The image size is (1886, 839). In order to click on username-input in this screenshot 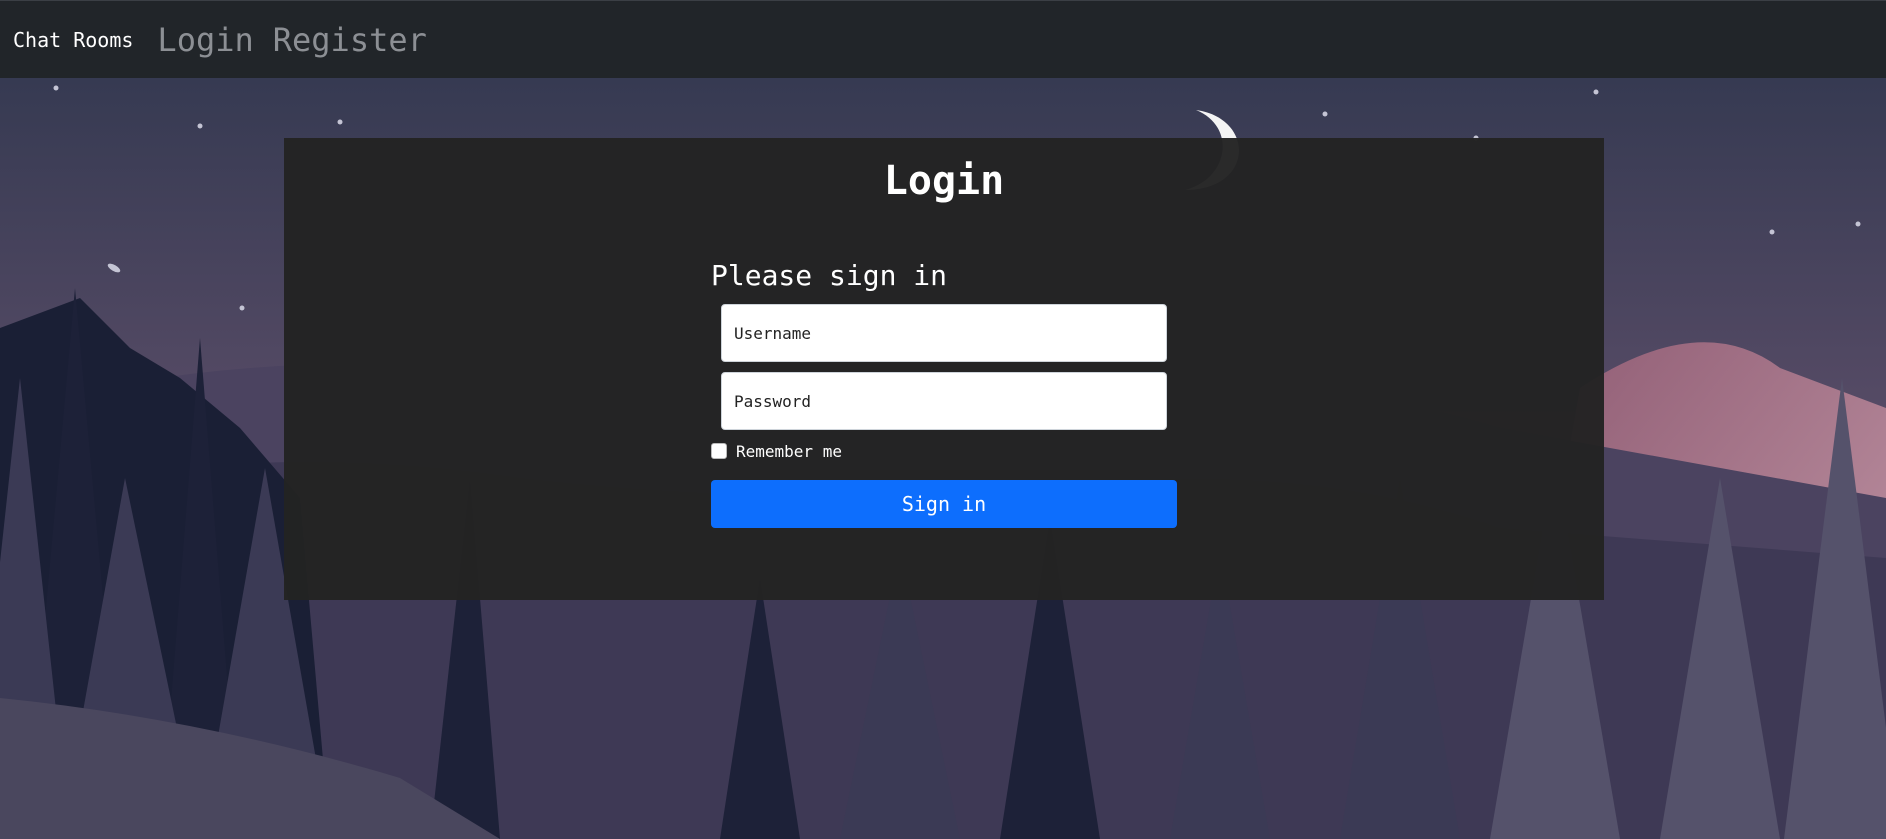, I will do `click(944, 333)`.